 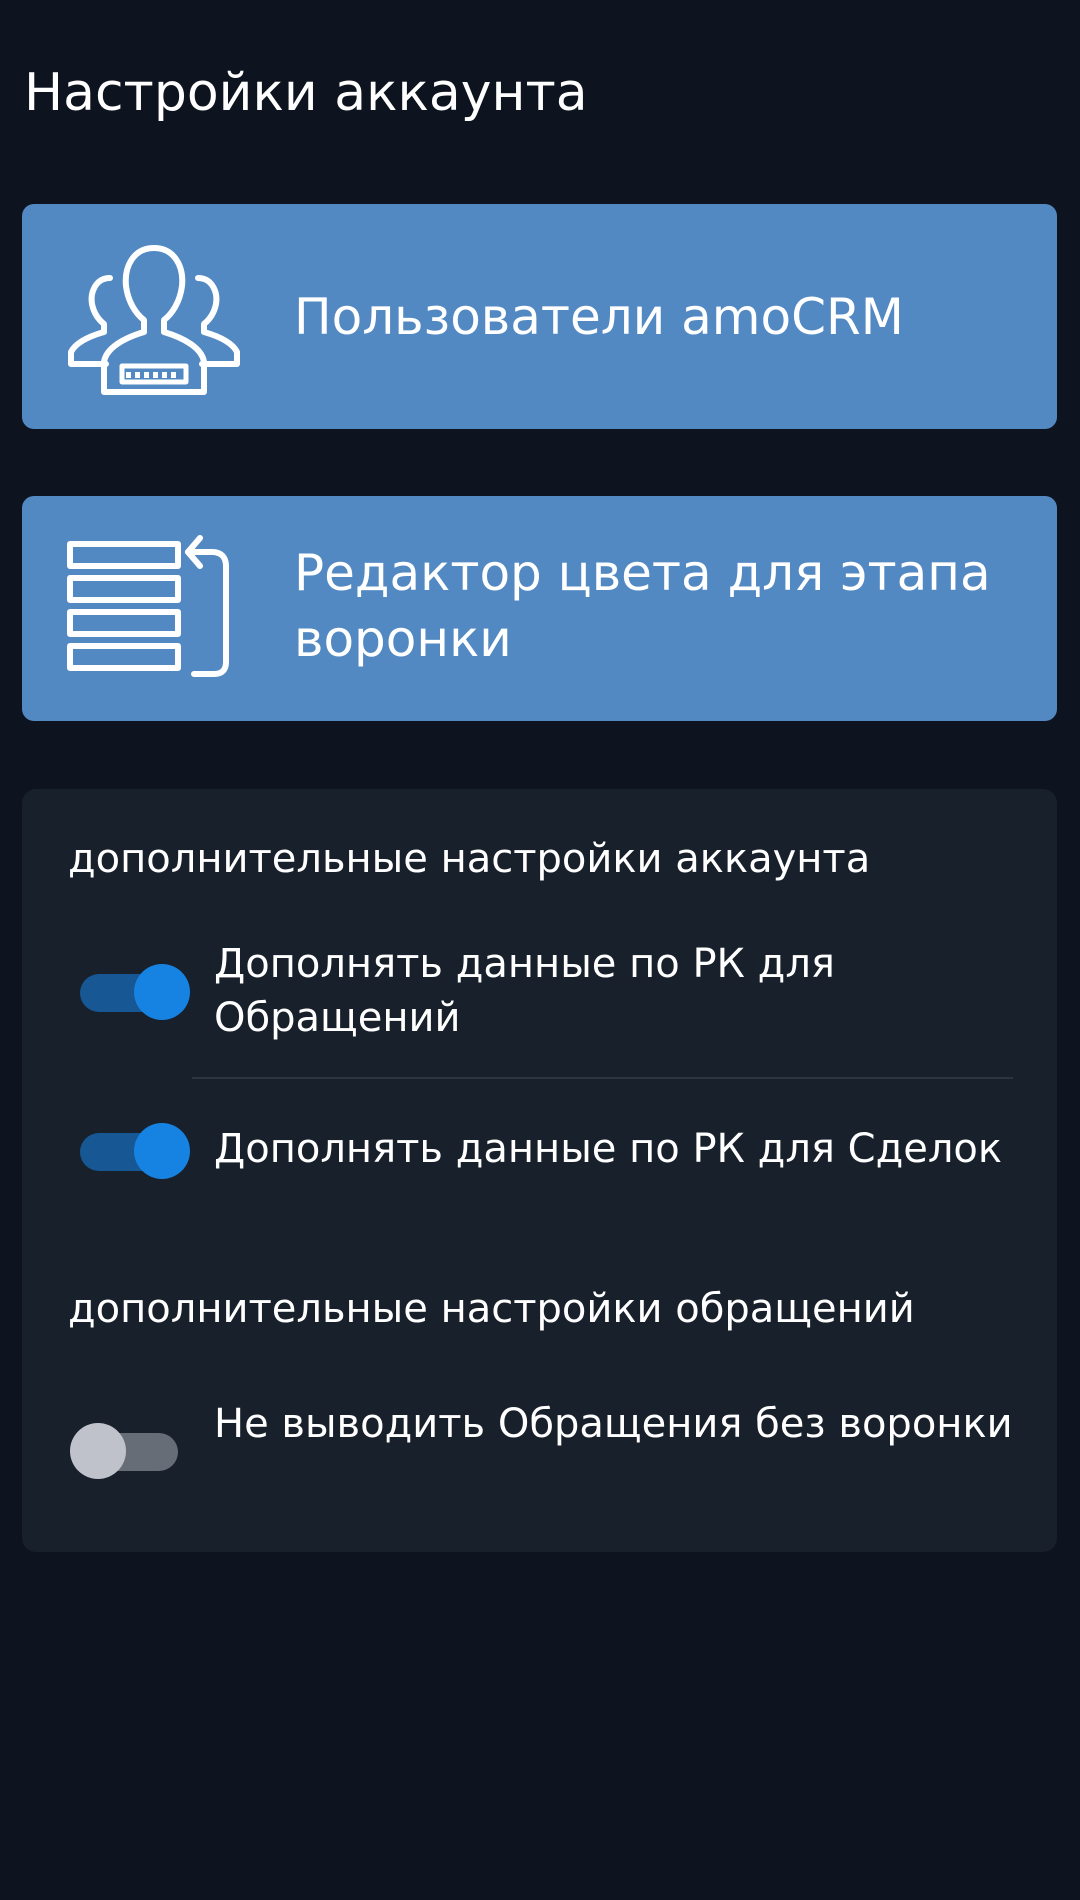 What do you see at coordinates (599, 317) in the screenshot?
I see `amocrm-users-label: Пользователи amoCRM` at bounding box center [599, 317].